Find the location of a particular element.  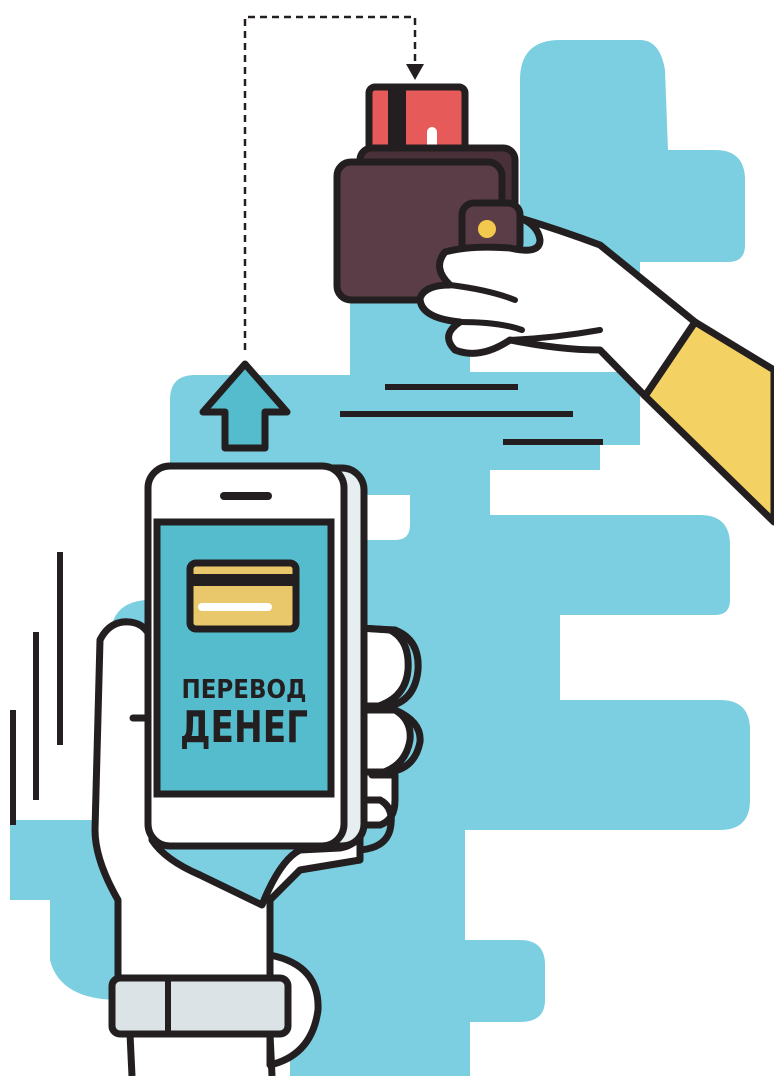

arrow-down-icon is located at coordinates (415, 72).